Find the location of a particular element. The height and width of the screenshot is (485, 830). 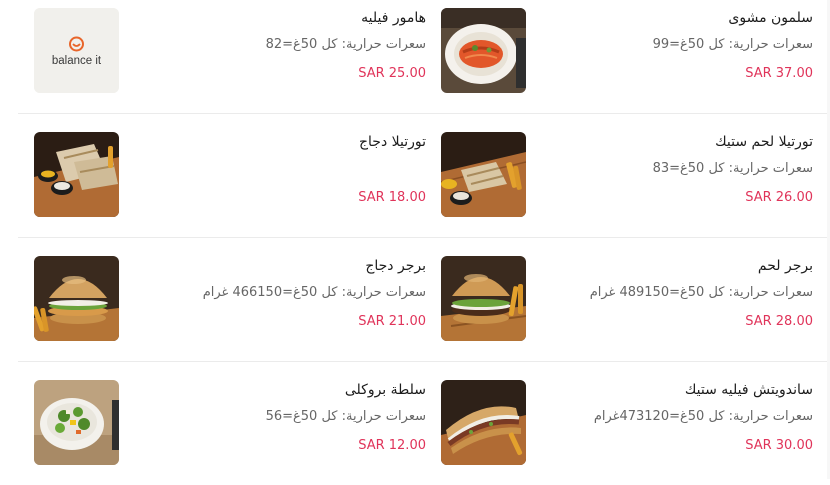

item-price: SAR 25.00 is located at coordinates (392, 73).